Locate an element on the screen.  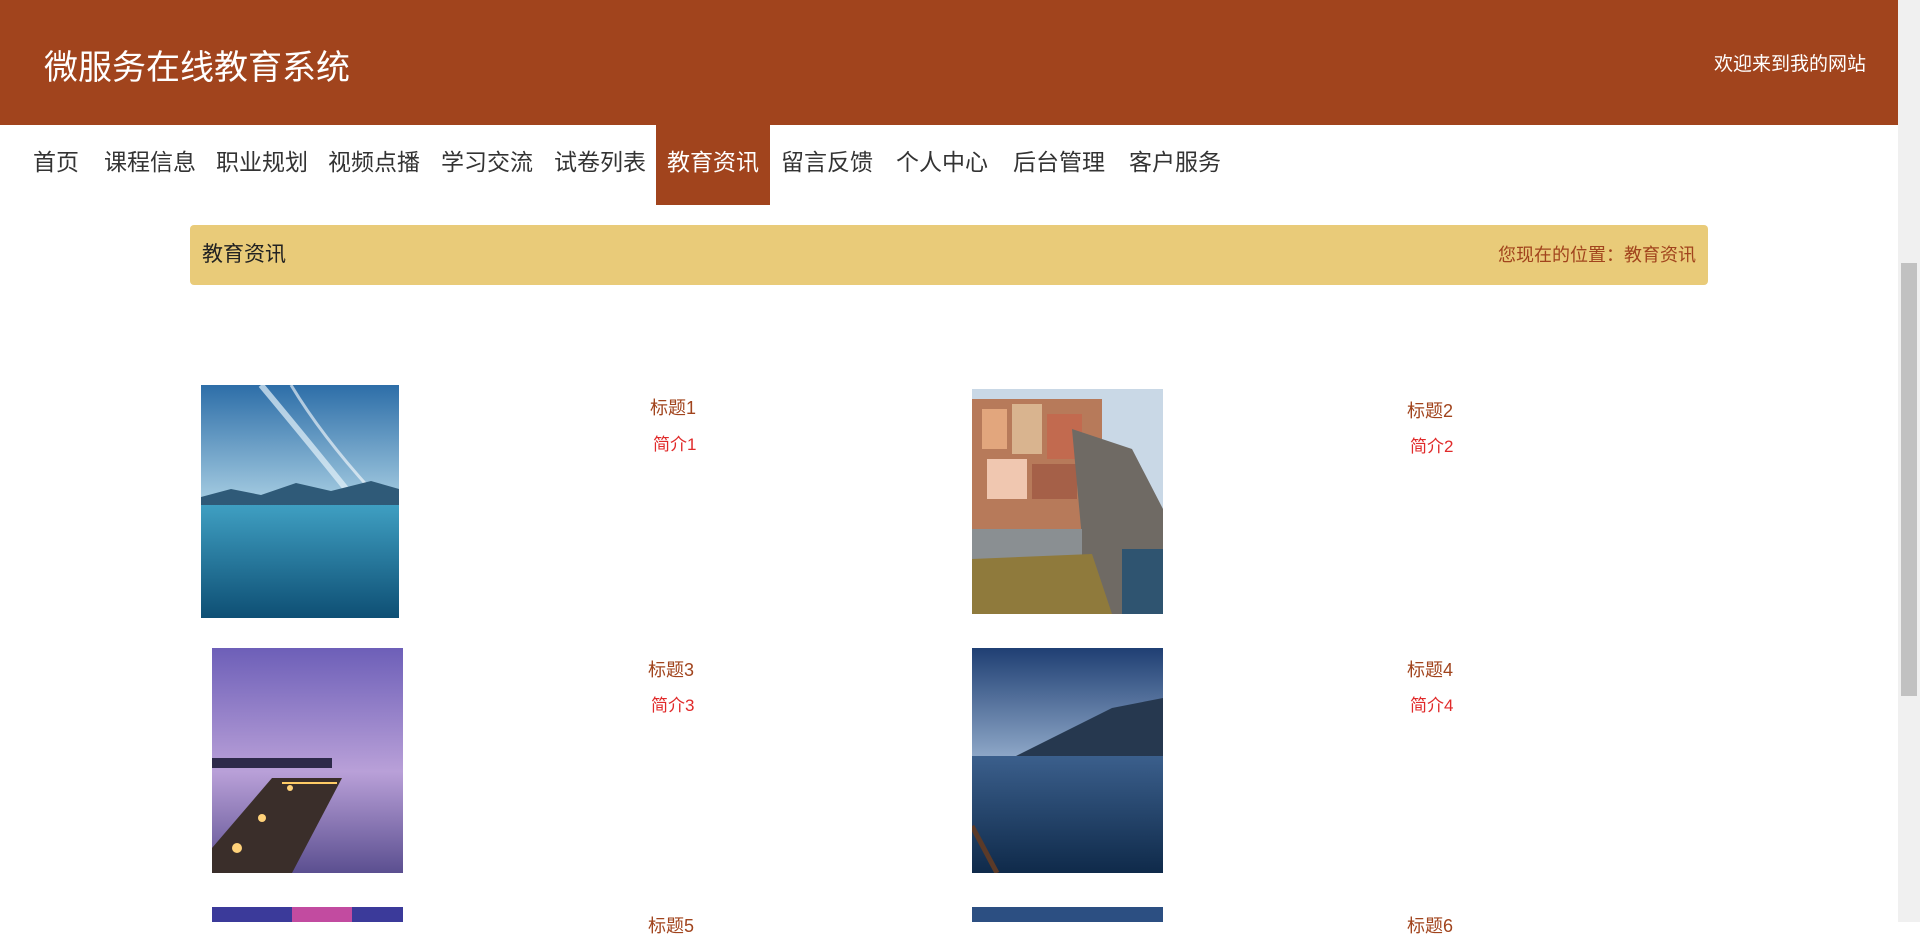
site-header: 微服务在线教育系统 欢迎来到我的网站 is located at coordinates (949, 62).